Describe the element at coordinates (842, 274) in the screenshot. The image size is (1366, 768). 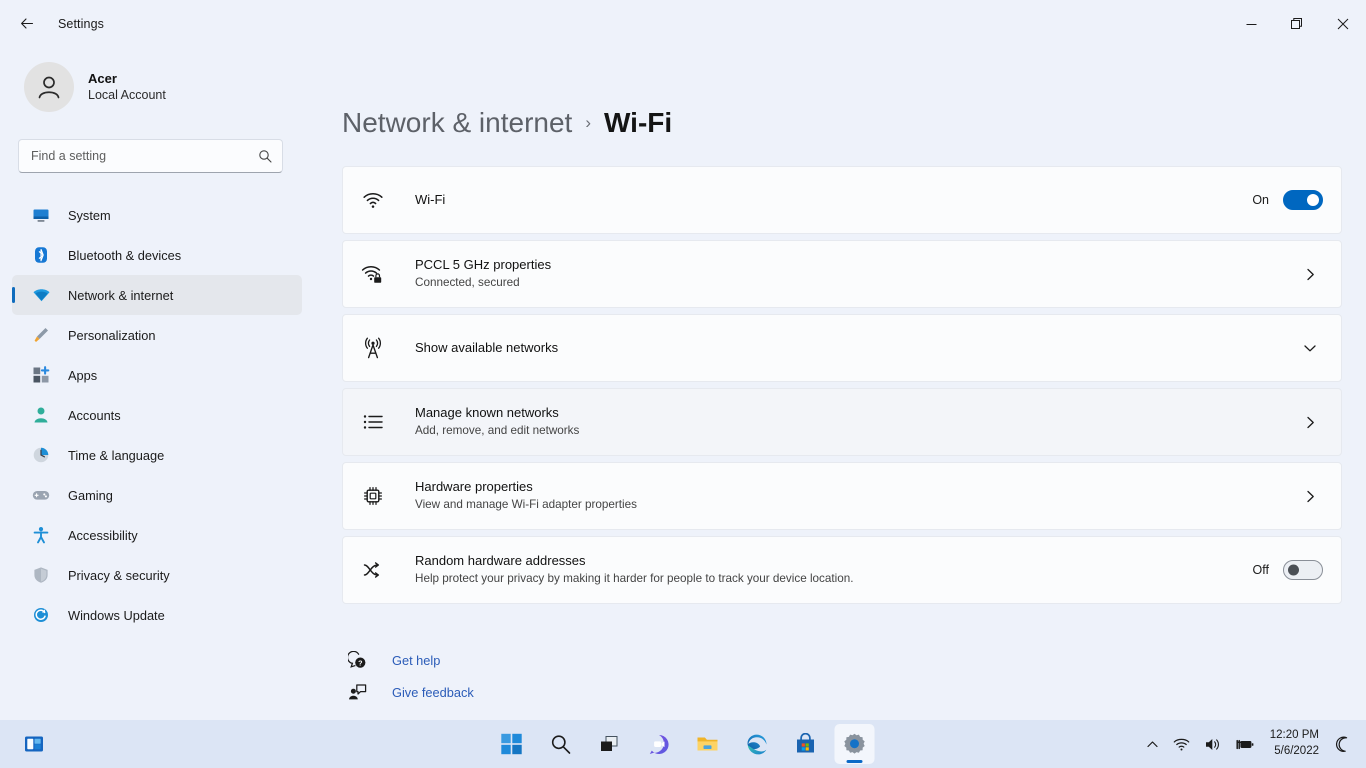
I see `card-network-properties: PCCL 5 GHz properties Connected, secured` at that location.